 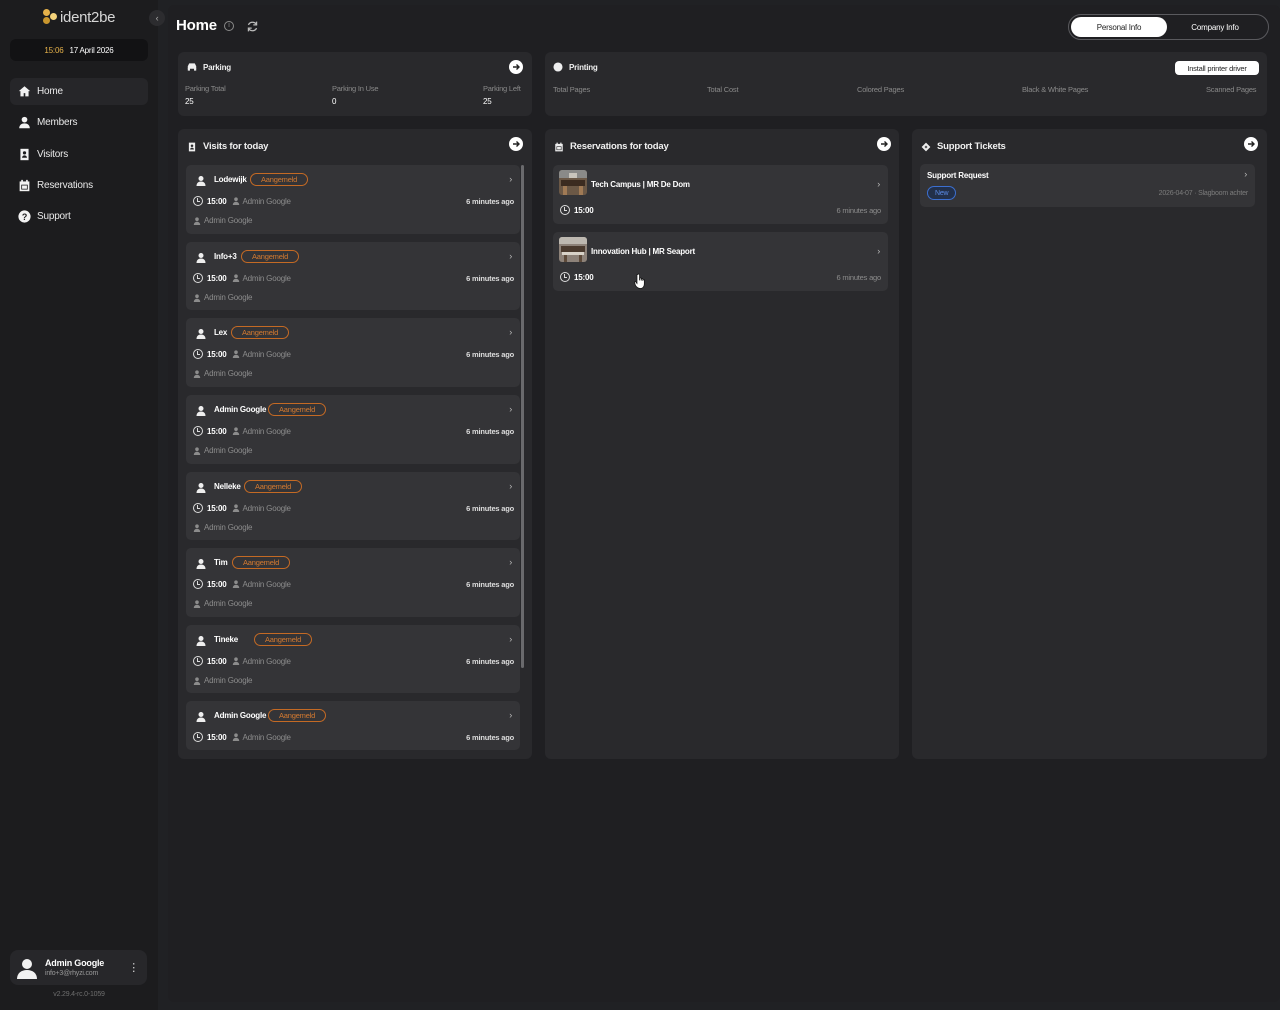 What do you see at coordinates (157, 18) in the screenshot?
I see `collapse-sidebar-button: ‹` at bounding box center [157, 18].